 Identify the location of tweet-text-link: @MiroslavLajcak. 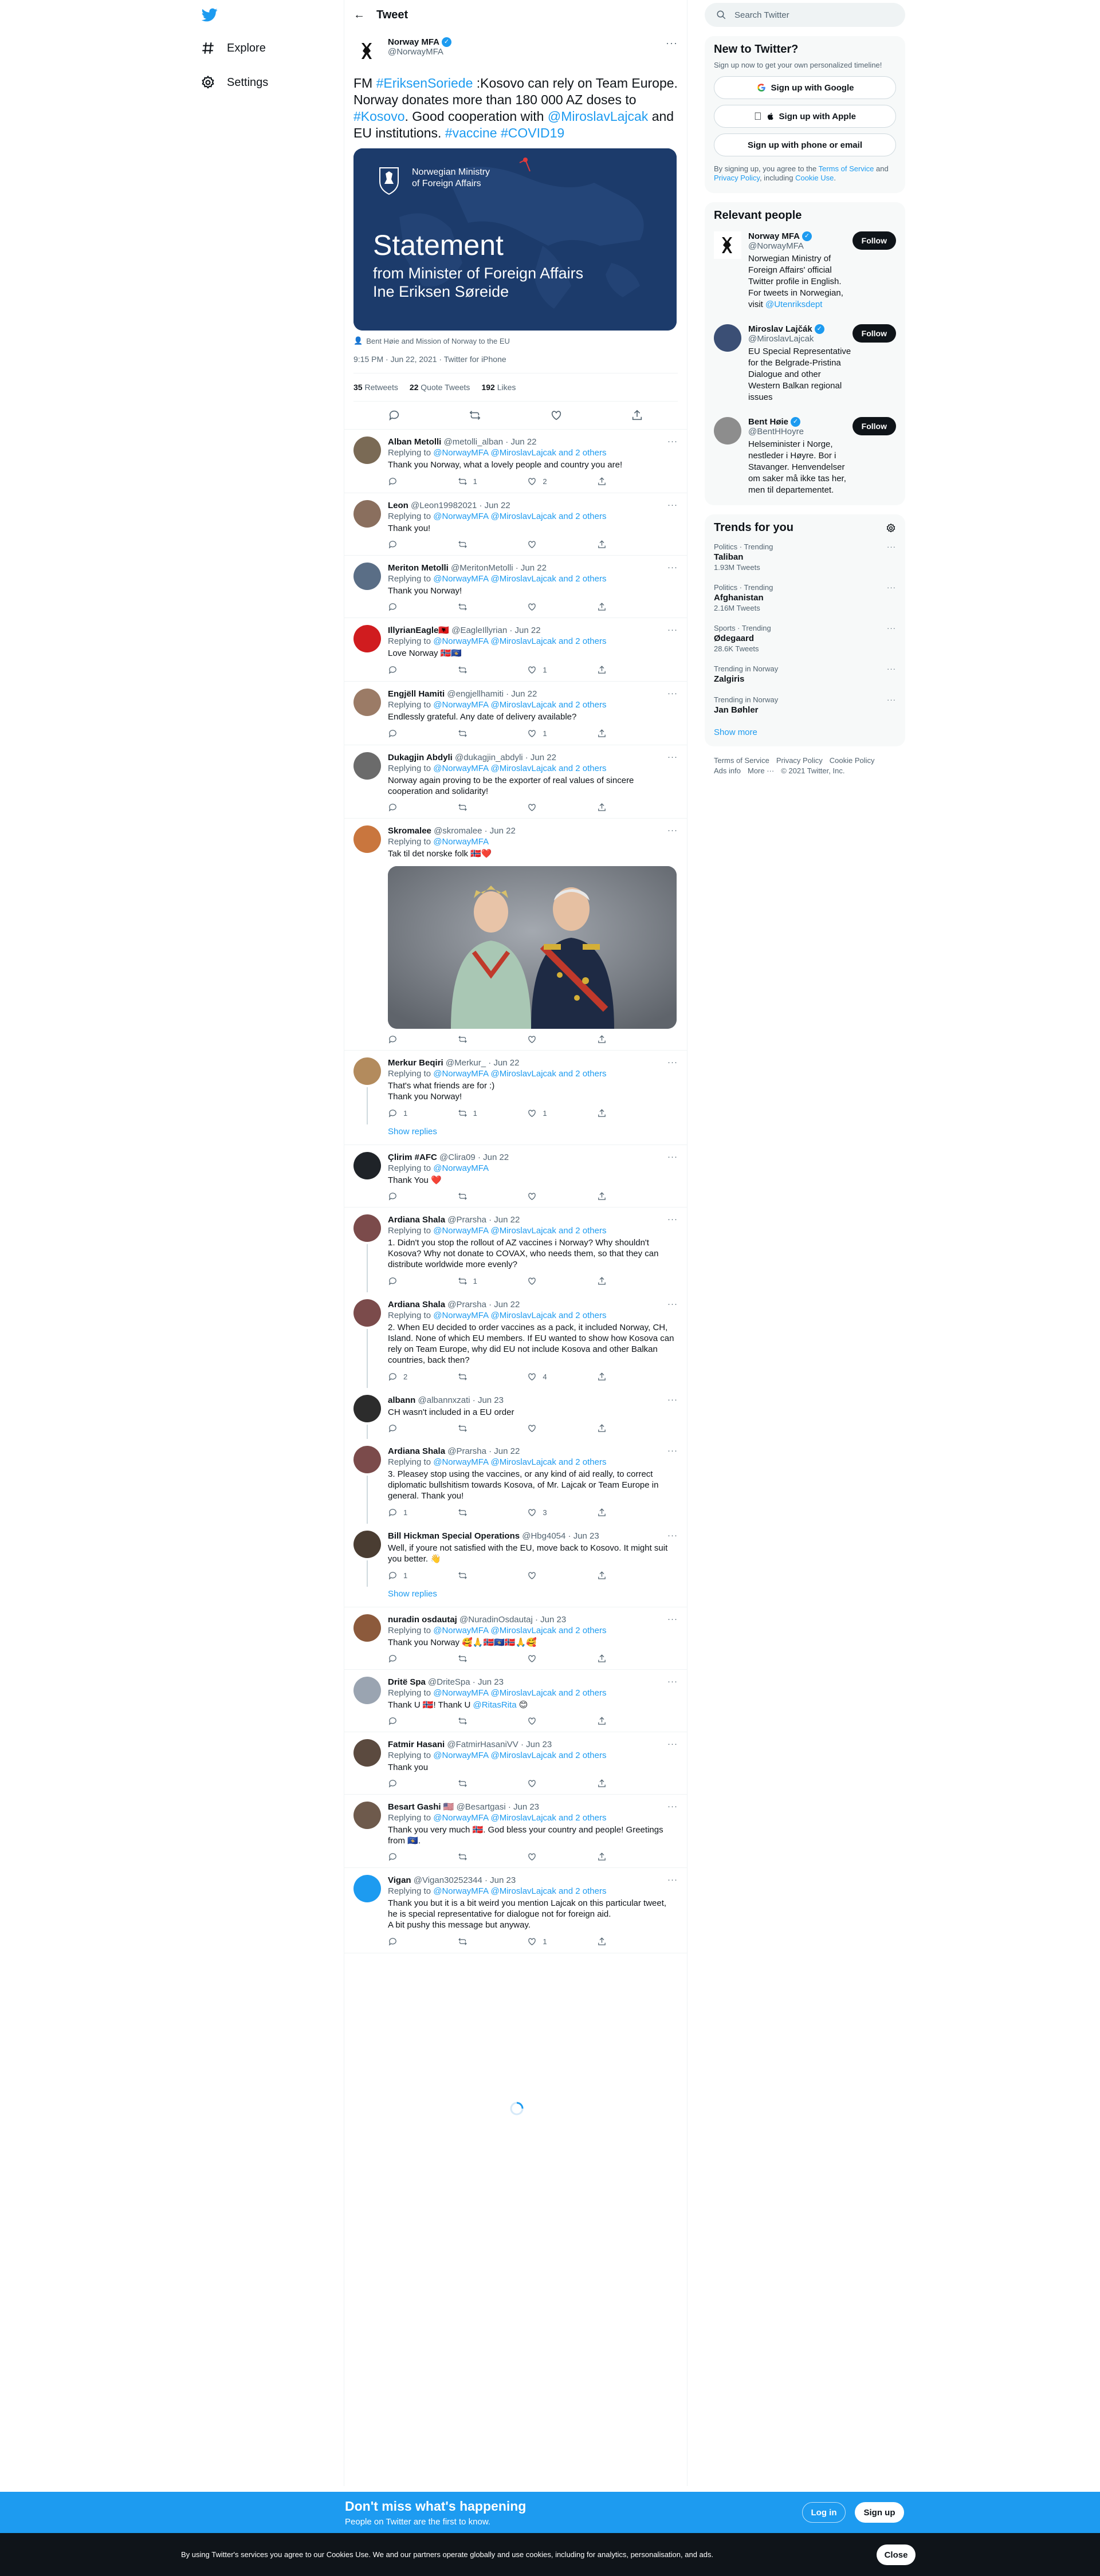
(598, 116).